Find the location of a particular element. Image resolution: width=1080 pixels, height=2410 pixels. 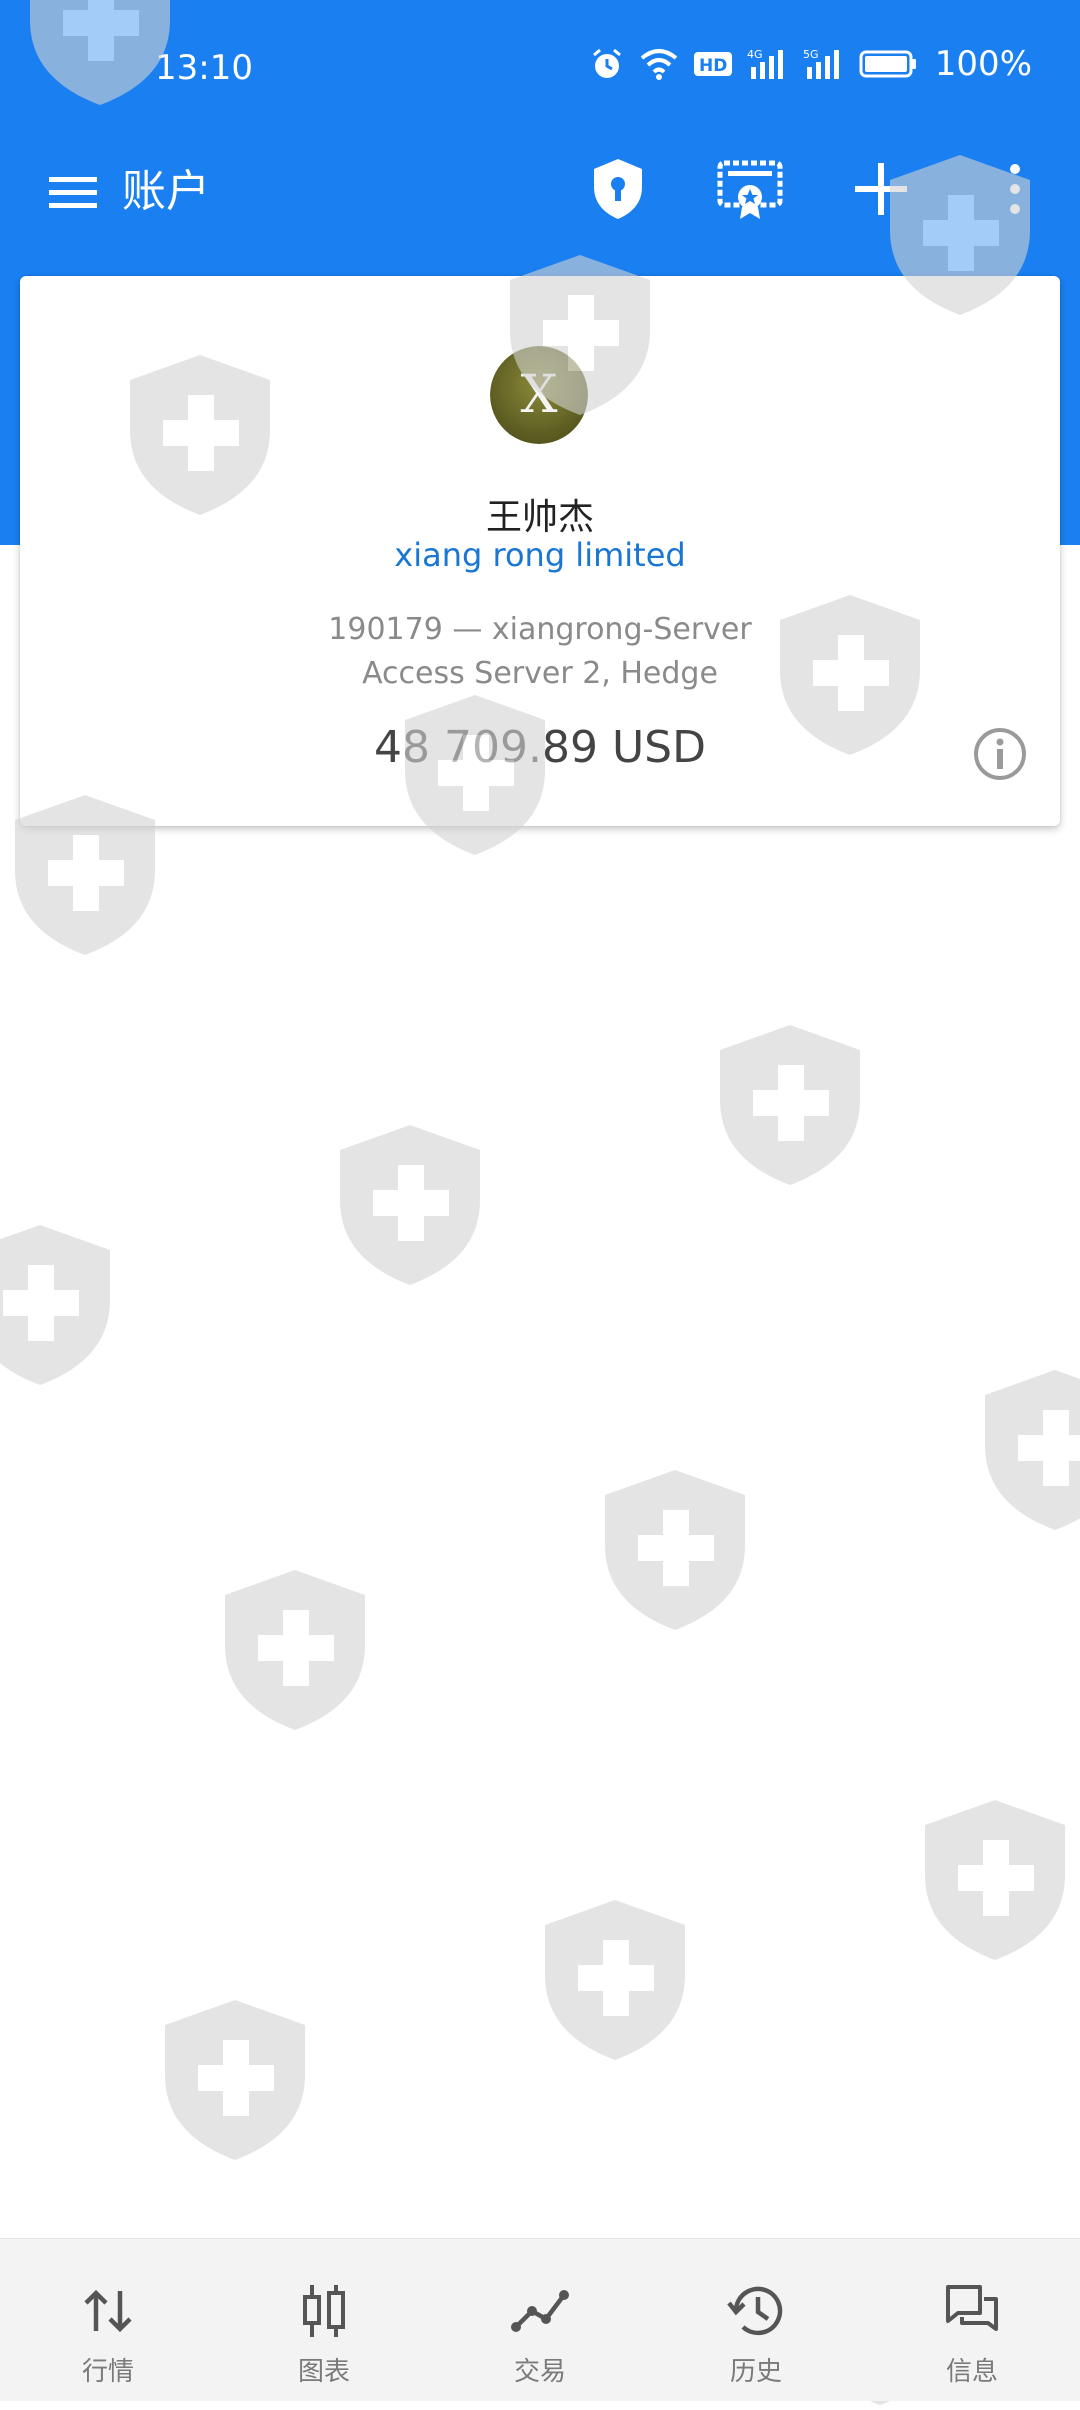

hamburger-menu-icon is located at coordinates (74, 192).